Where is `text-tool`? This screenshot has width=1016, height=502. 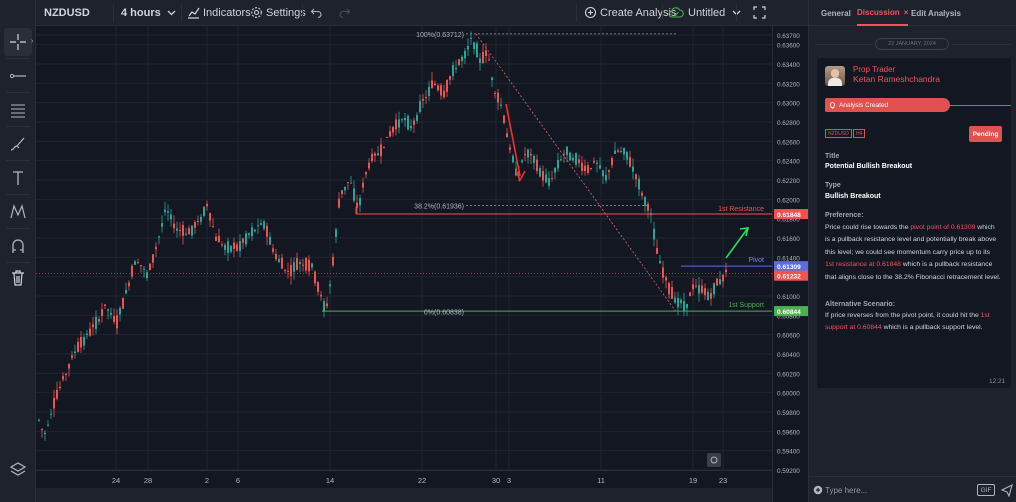 text-tool is located at coordinates (18, 178).